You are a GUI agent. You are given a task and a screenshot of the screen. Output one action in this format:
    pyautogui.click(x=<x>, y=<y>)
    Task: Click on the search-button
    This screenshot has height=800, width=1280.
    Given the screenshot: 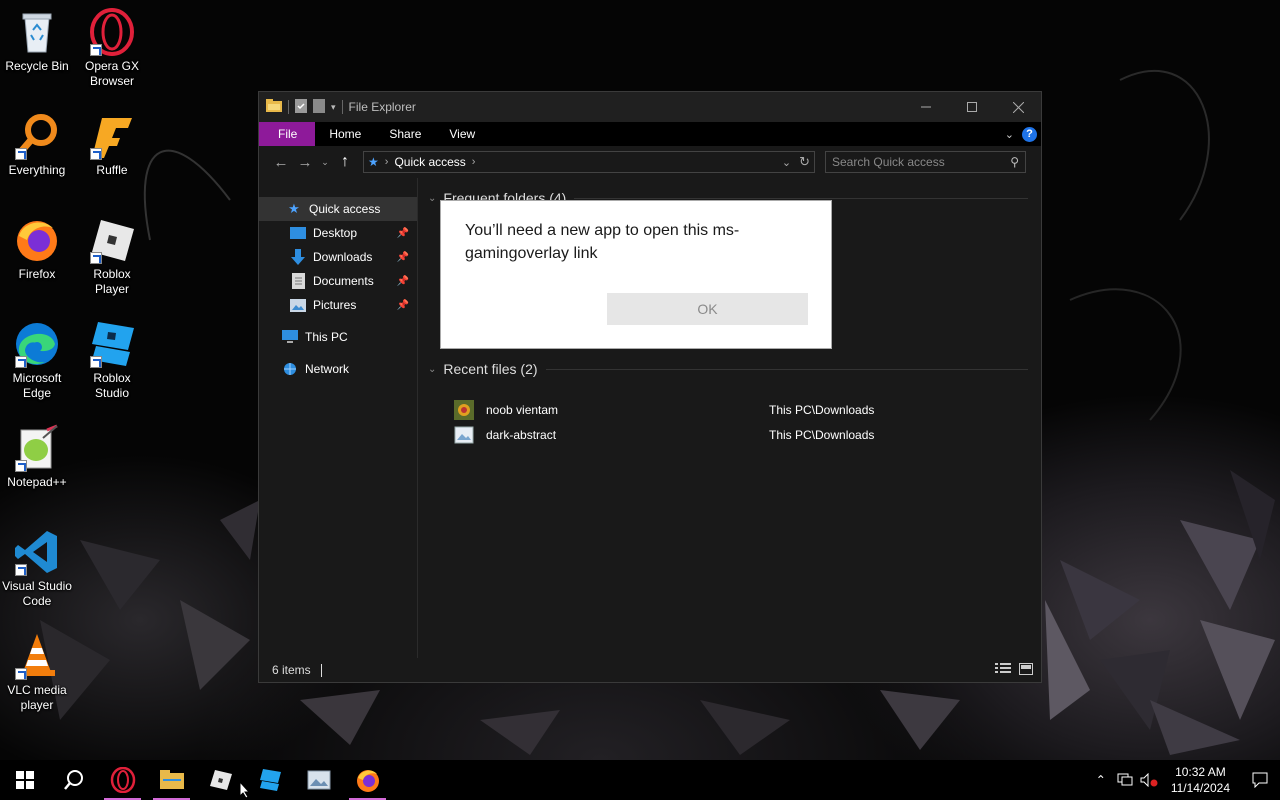 What is the action you would take?
    pyautogui.click(x=73, y=780)
    